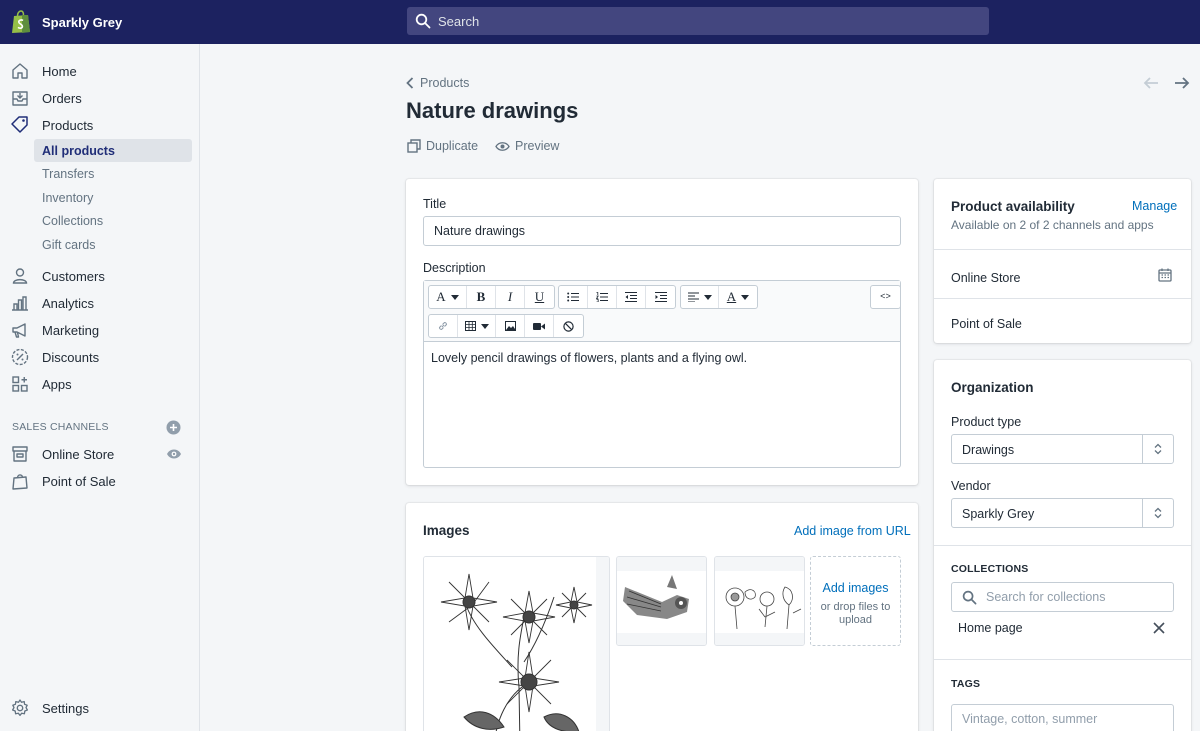 Image resolution: width=1200 pixels, height=731 pixels. Describe the element at coordinates (1062, 513) in the screenshot. I see `vendor-select: Sparkly Grey` at that location.